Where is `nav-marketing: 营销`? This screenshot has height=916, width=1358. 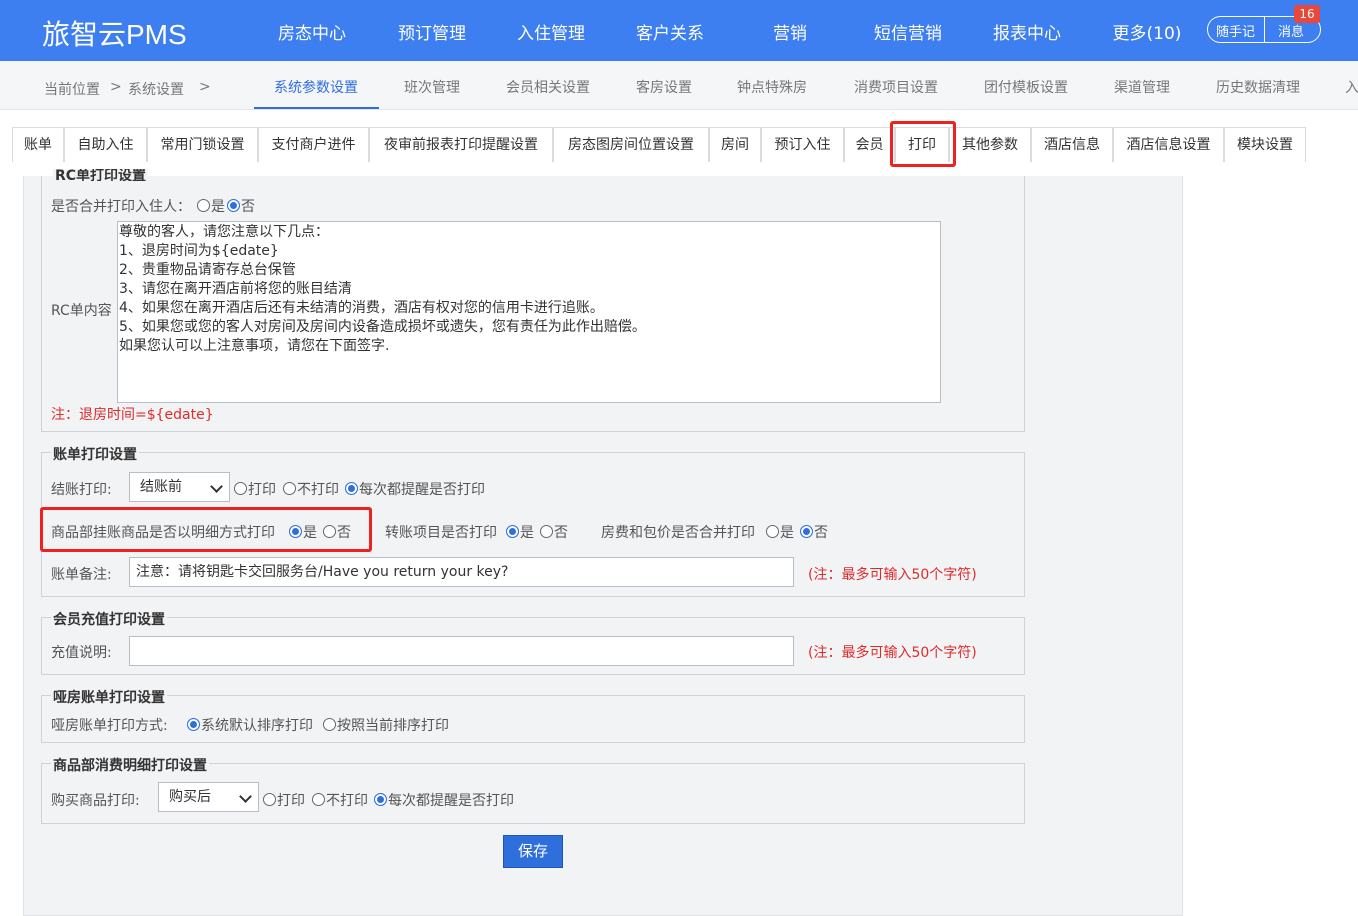
nav-marketing: 营销 is located at coordinates (790, 31).